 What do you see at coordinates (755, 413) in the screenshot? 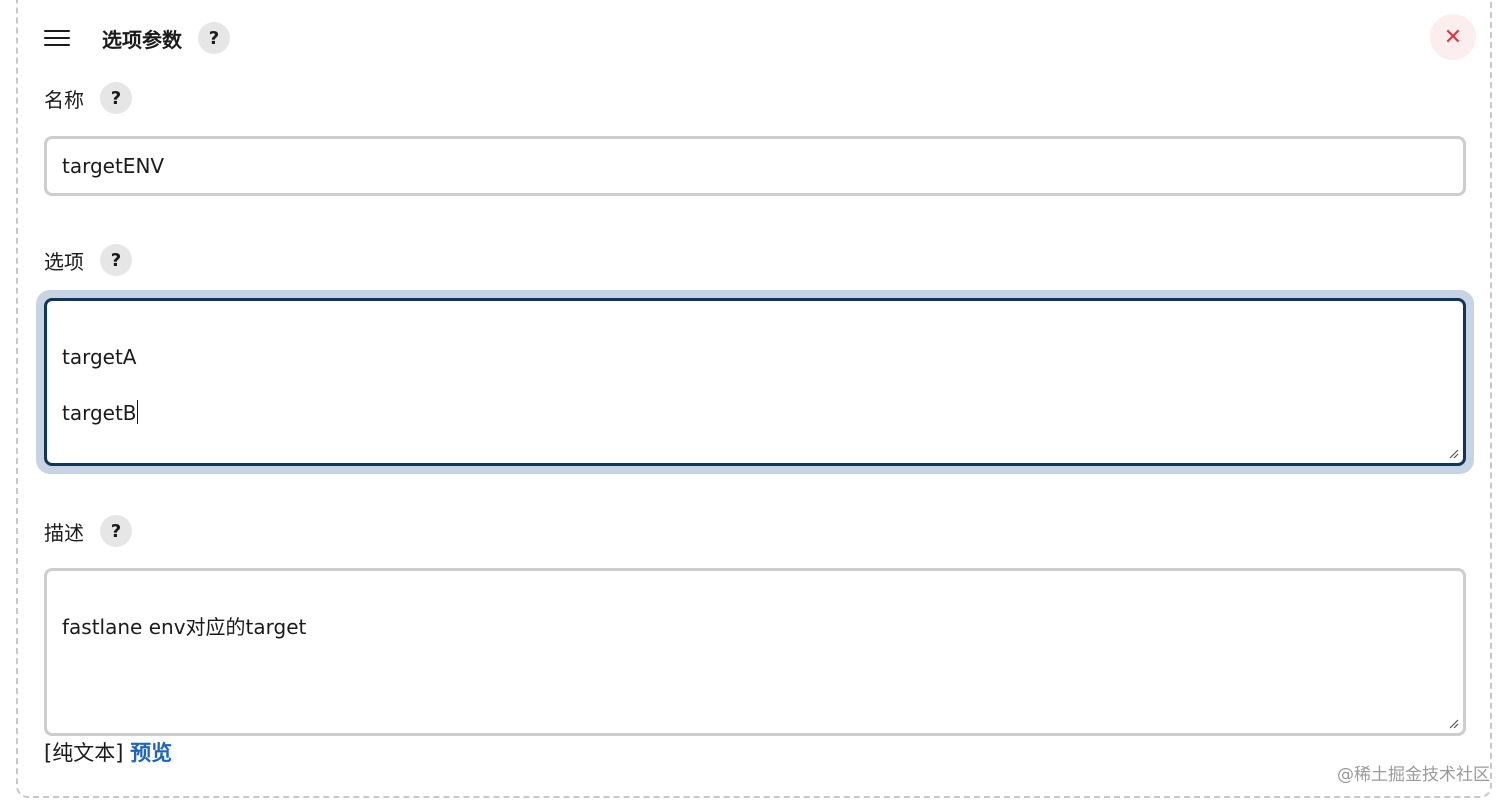
I see `choice-line: targetB` at bounding box center [755, 413].